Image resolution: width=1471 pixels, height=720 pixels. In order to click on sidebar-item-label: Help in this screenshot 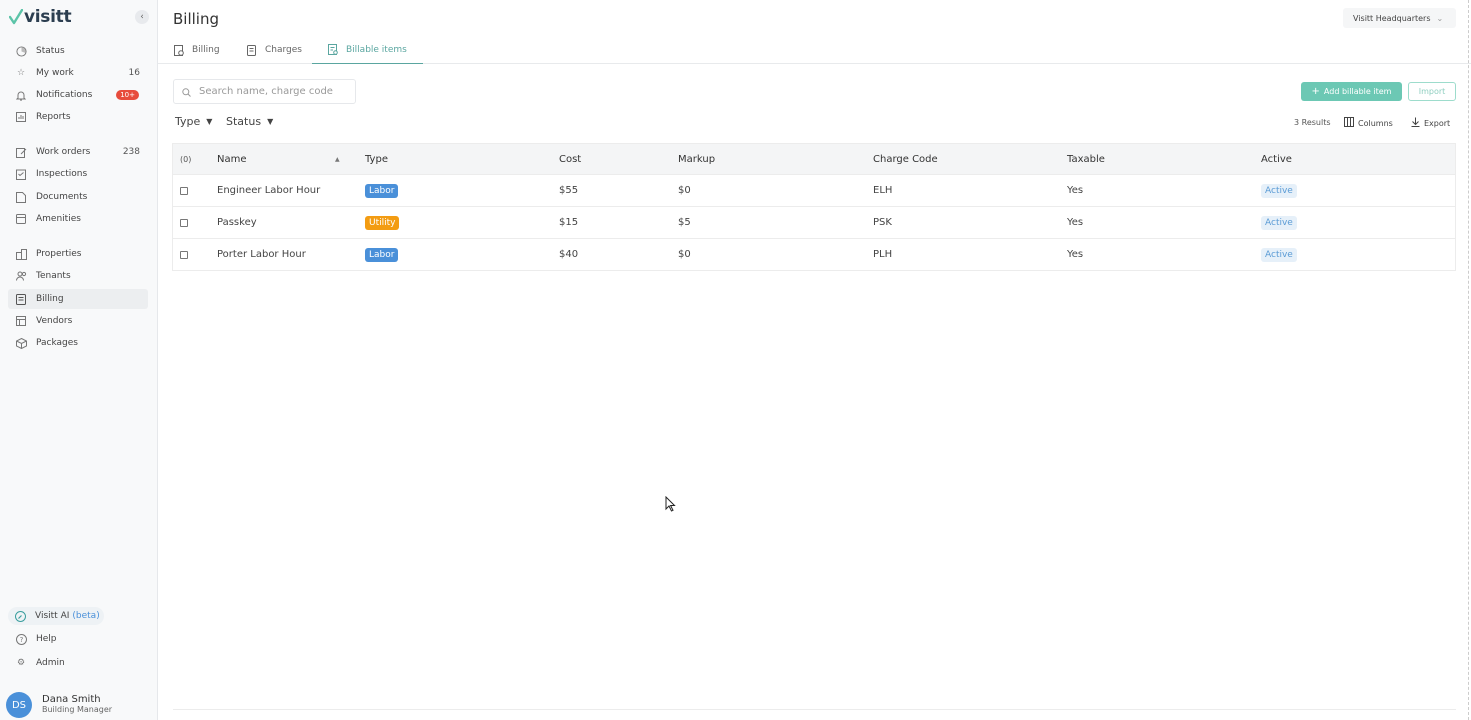, I will do `click(46, 639)`.